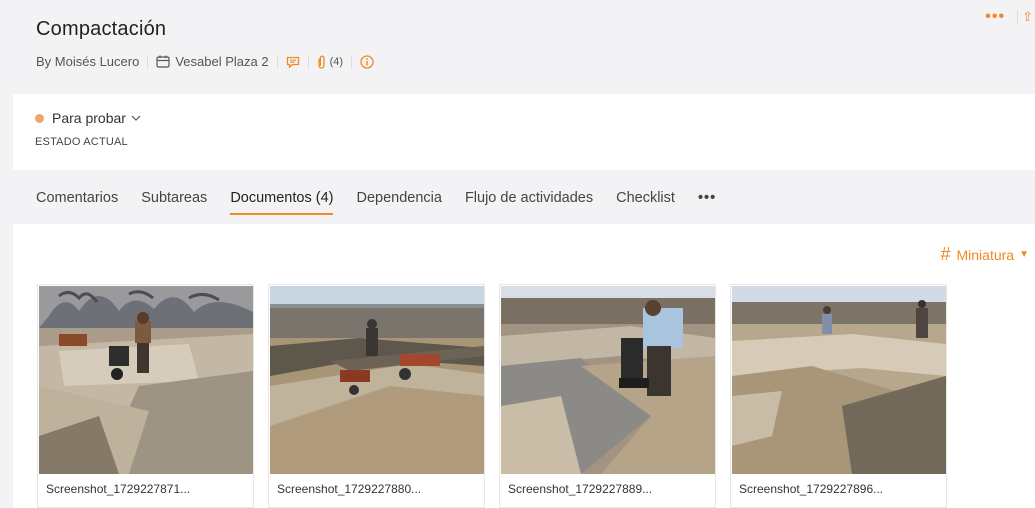 The width and height of the screenshot is (1035, 508). I want to click on attachment-icon, so click(321, 62).